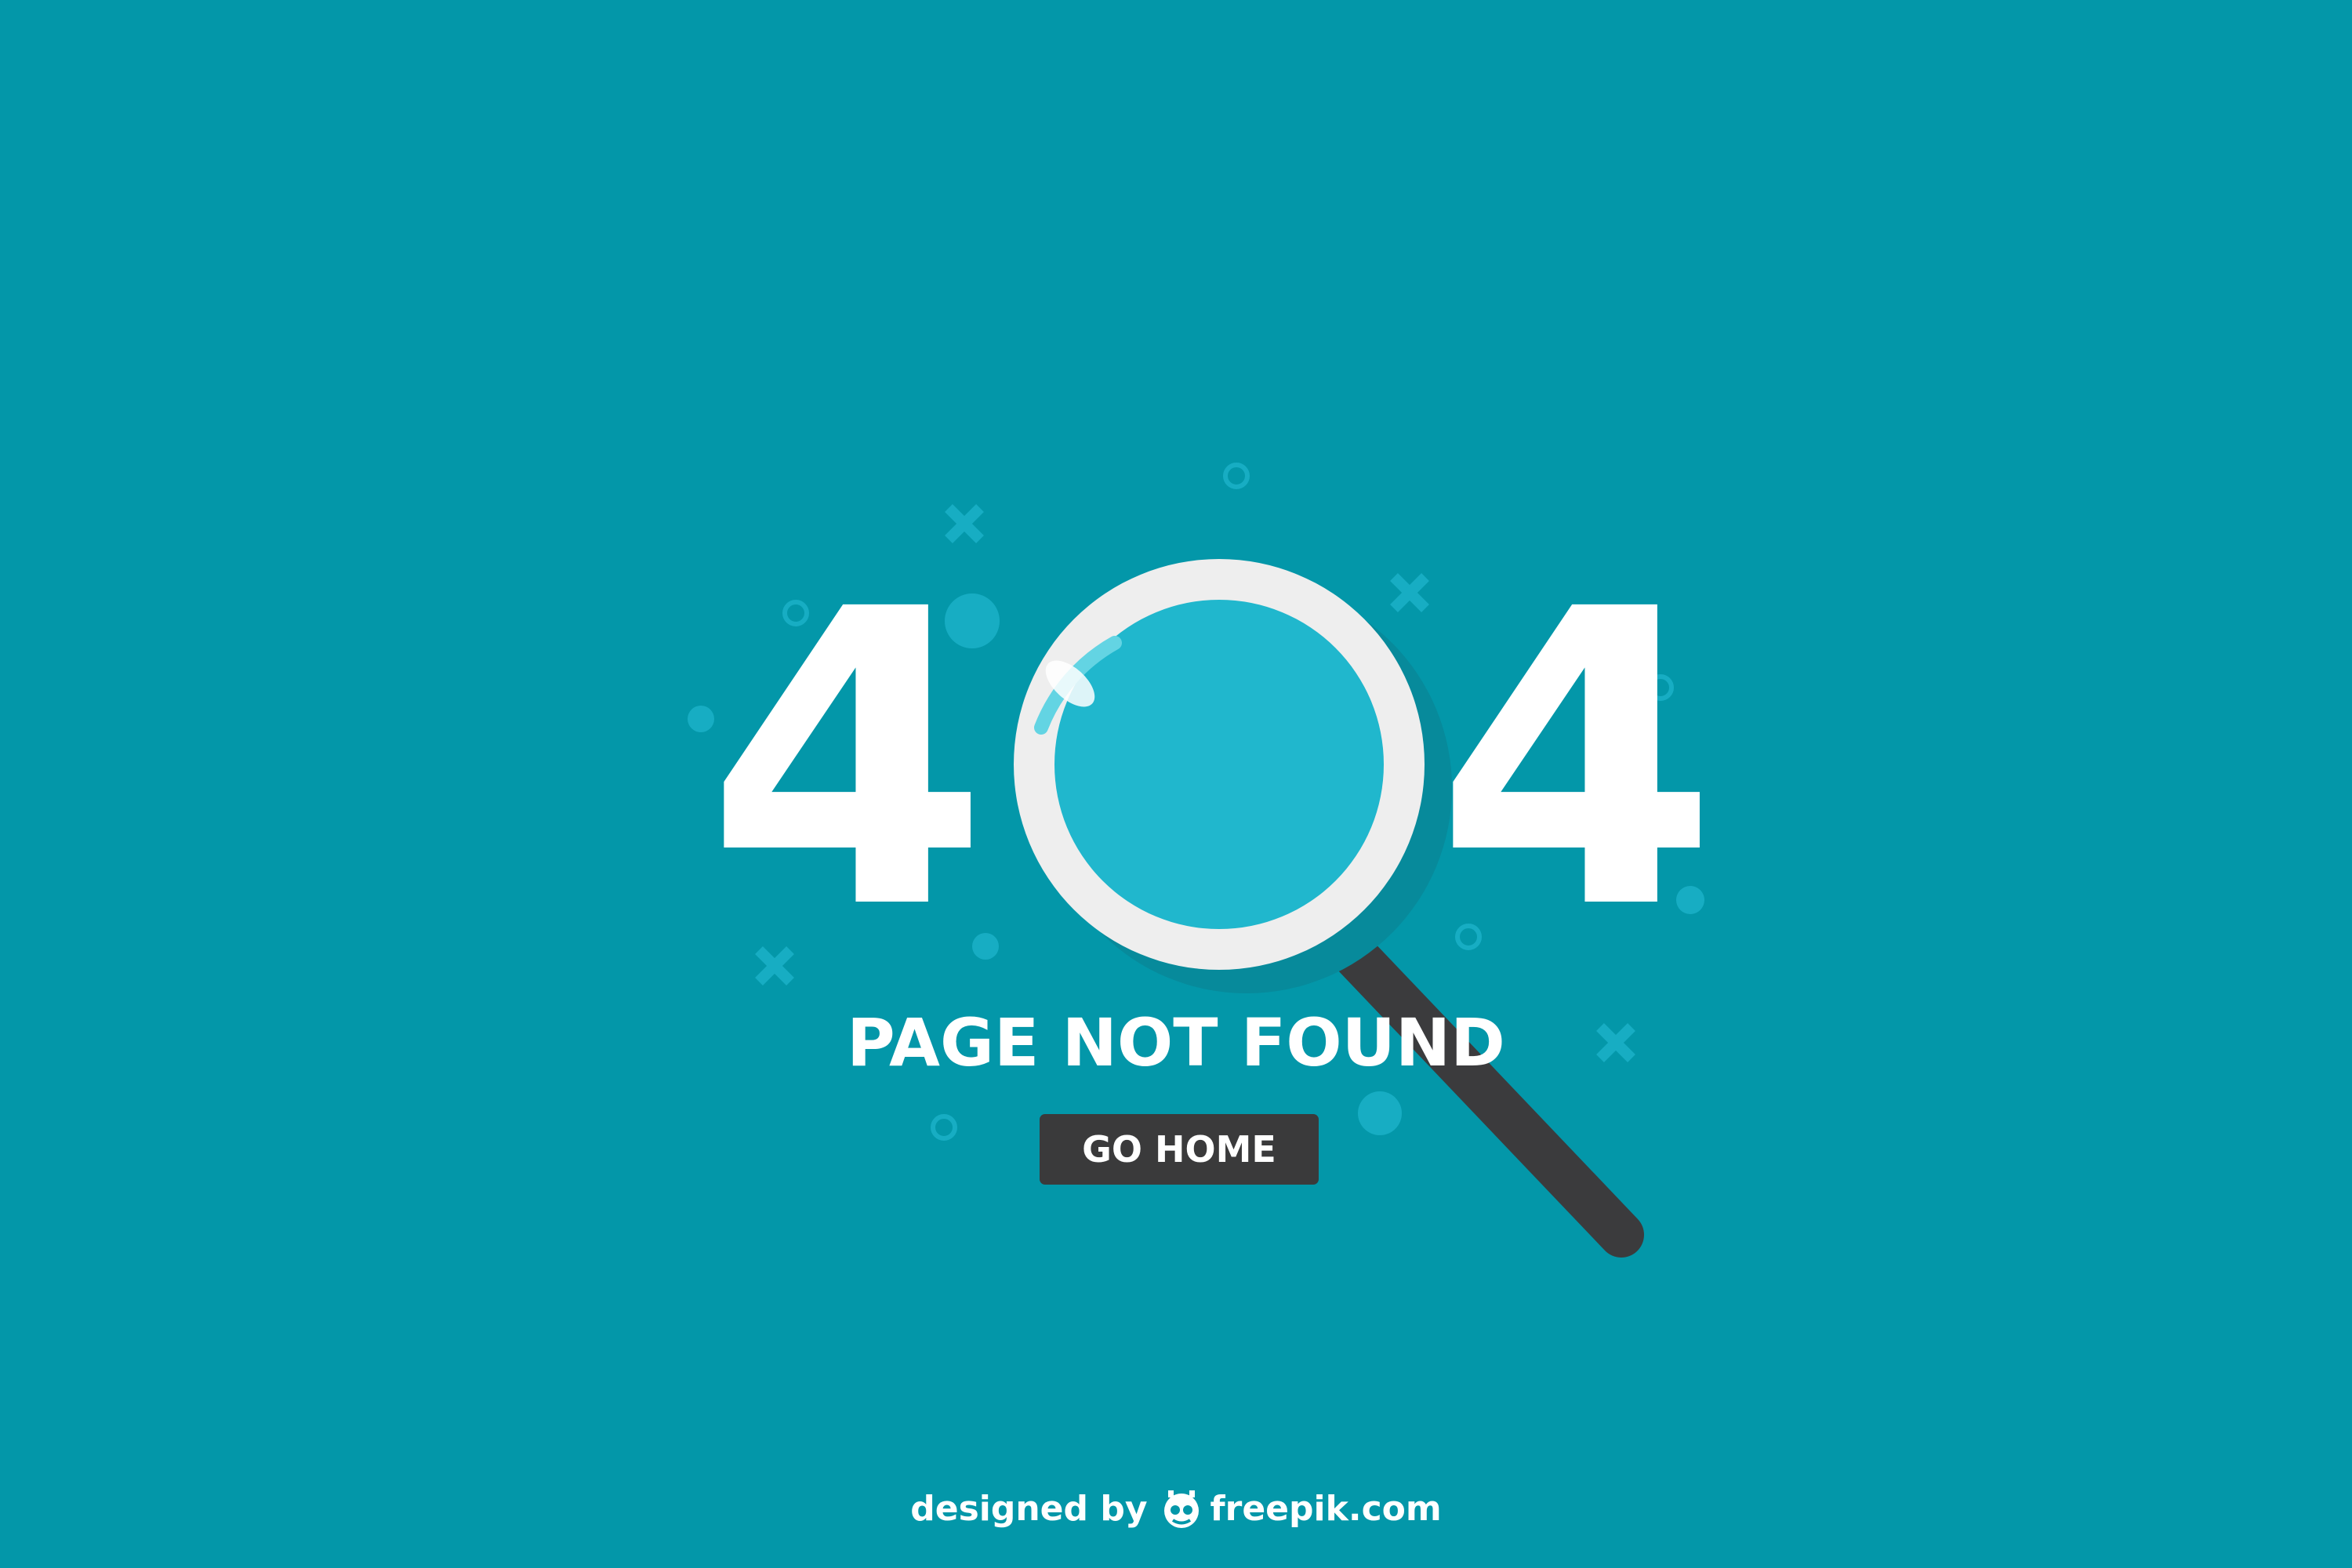  What do you see at coordinates (1181, 1509) in the screenshot?
I see `freepik-logo-icon` at bounding box center [1181, 1509].